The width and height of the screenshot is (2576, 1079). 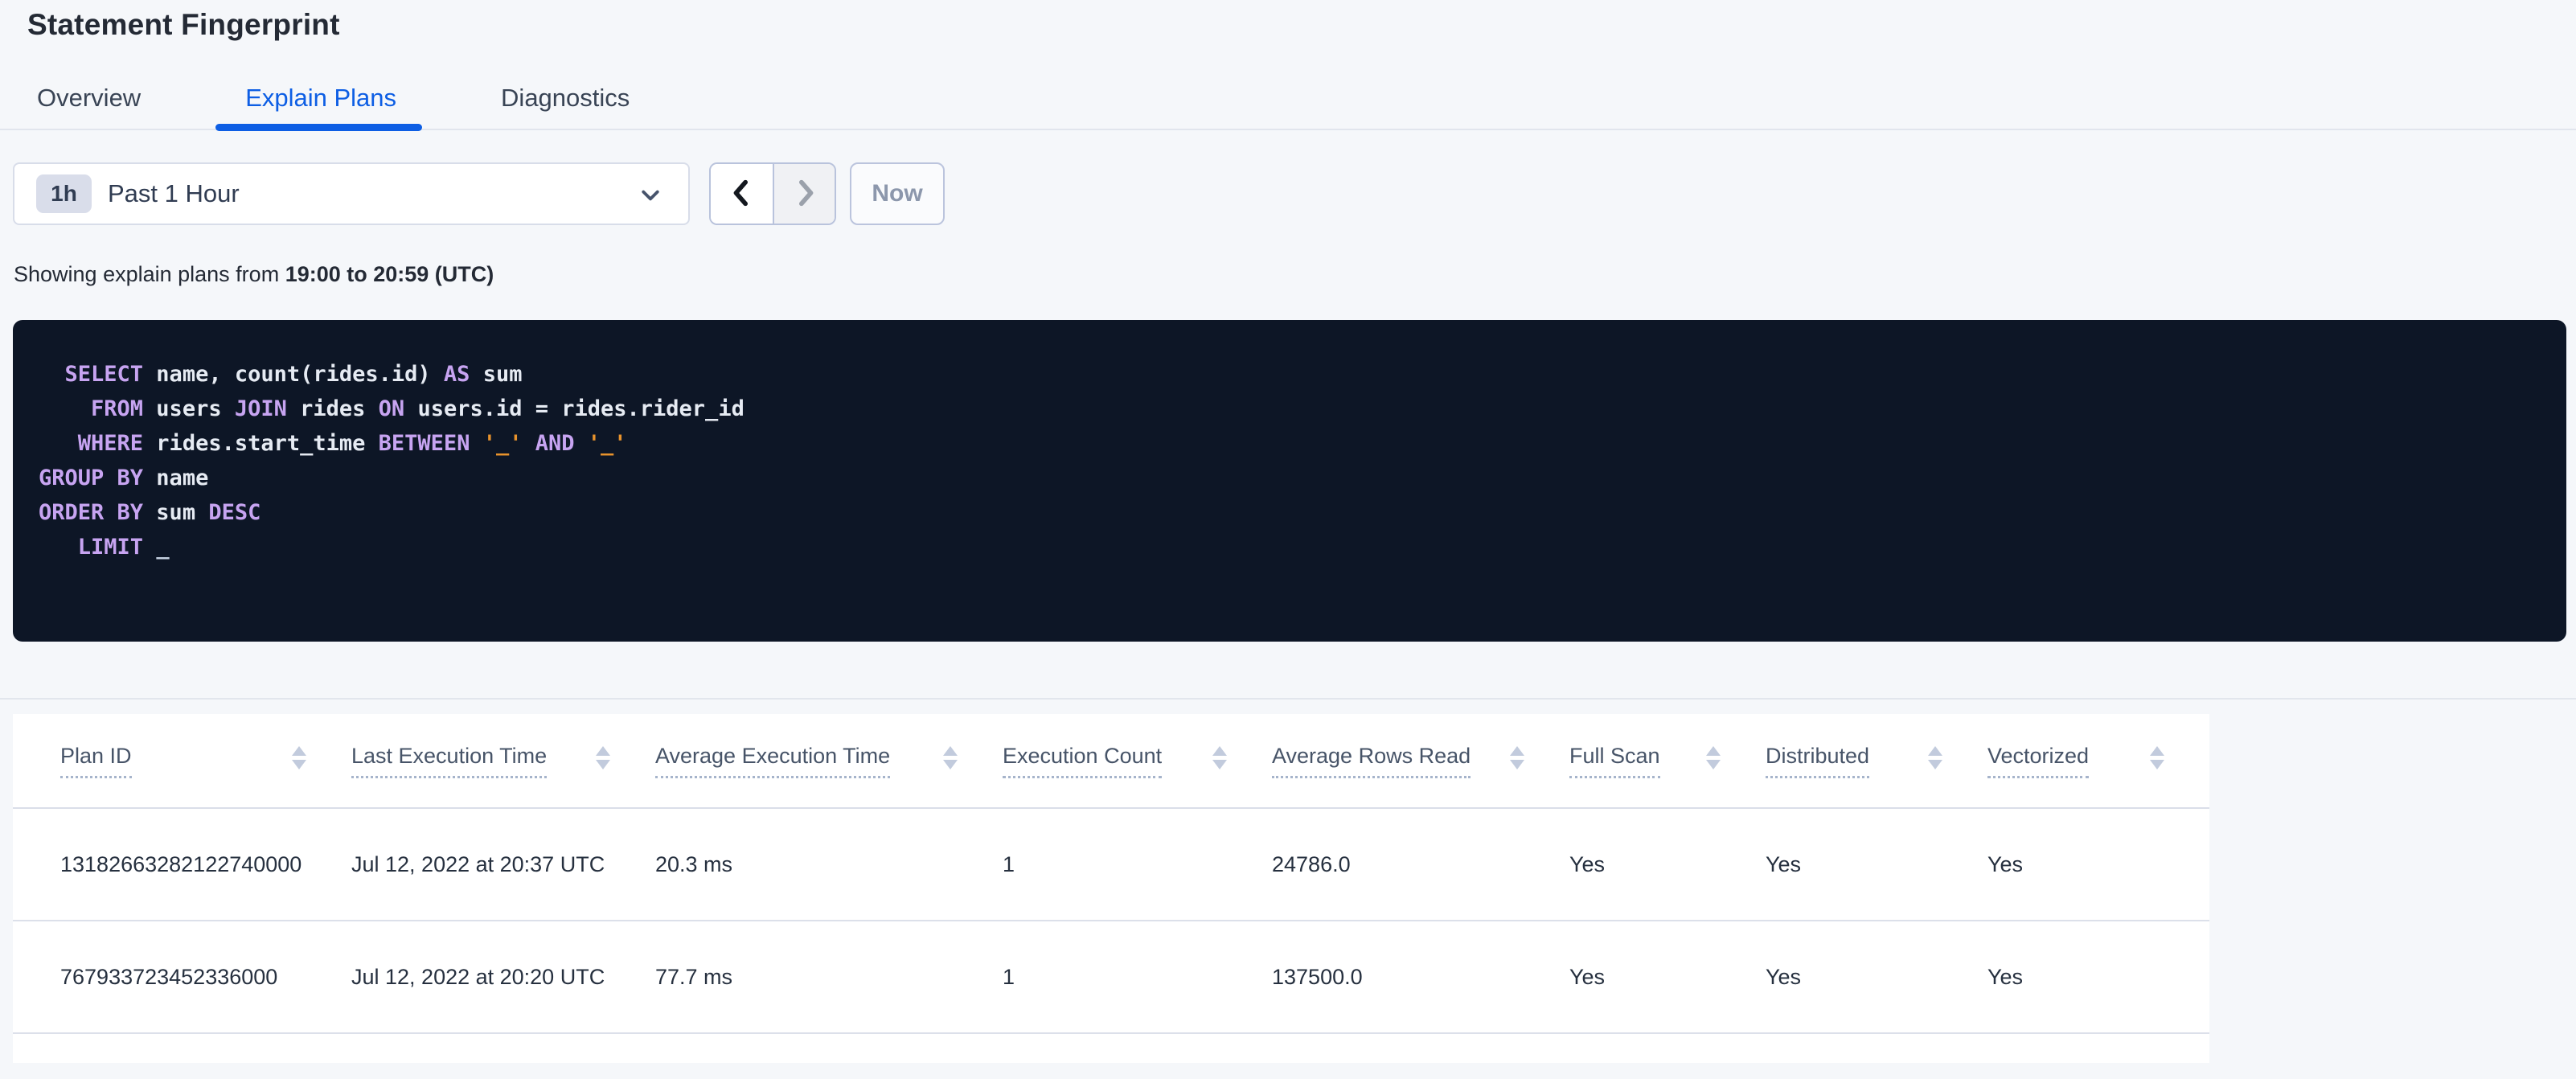 I want to click on cell-average-rows-read: 137500.0, so click(x=1420, y=977).